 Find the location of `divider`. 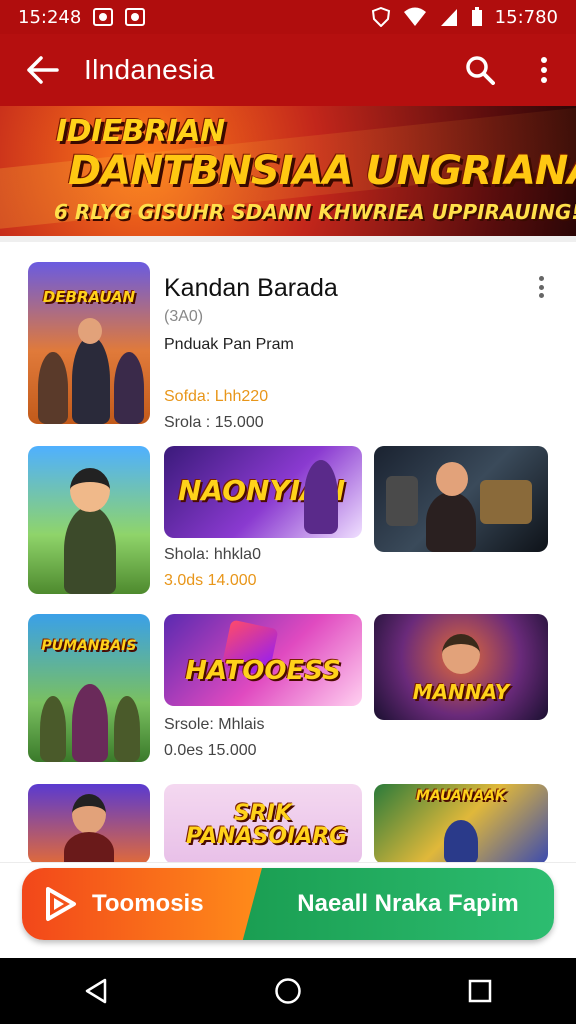

divider is located at coordinates (288, 239).